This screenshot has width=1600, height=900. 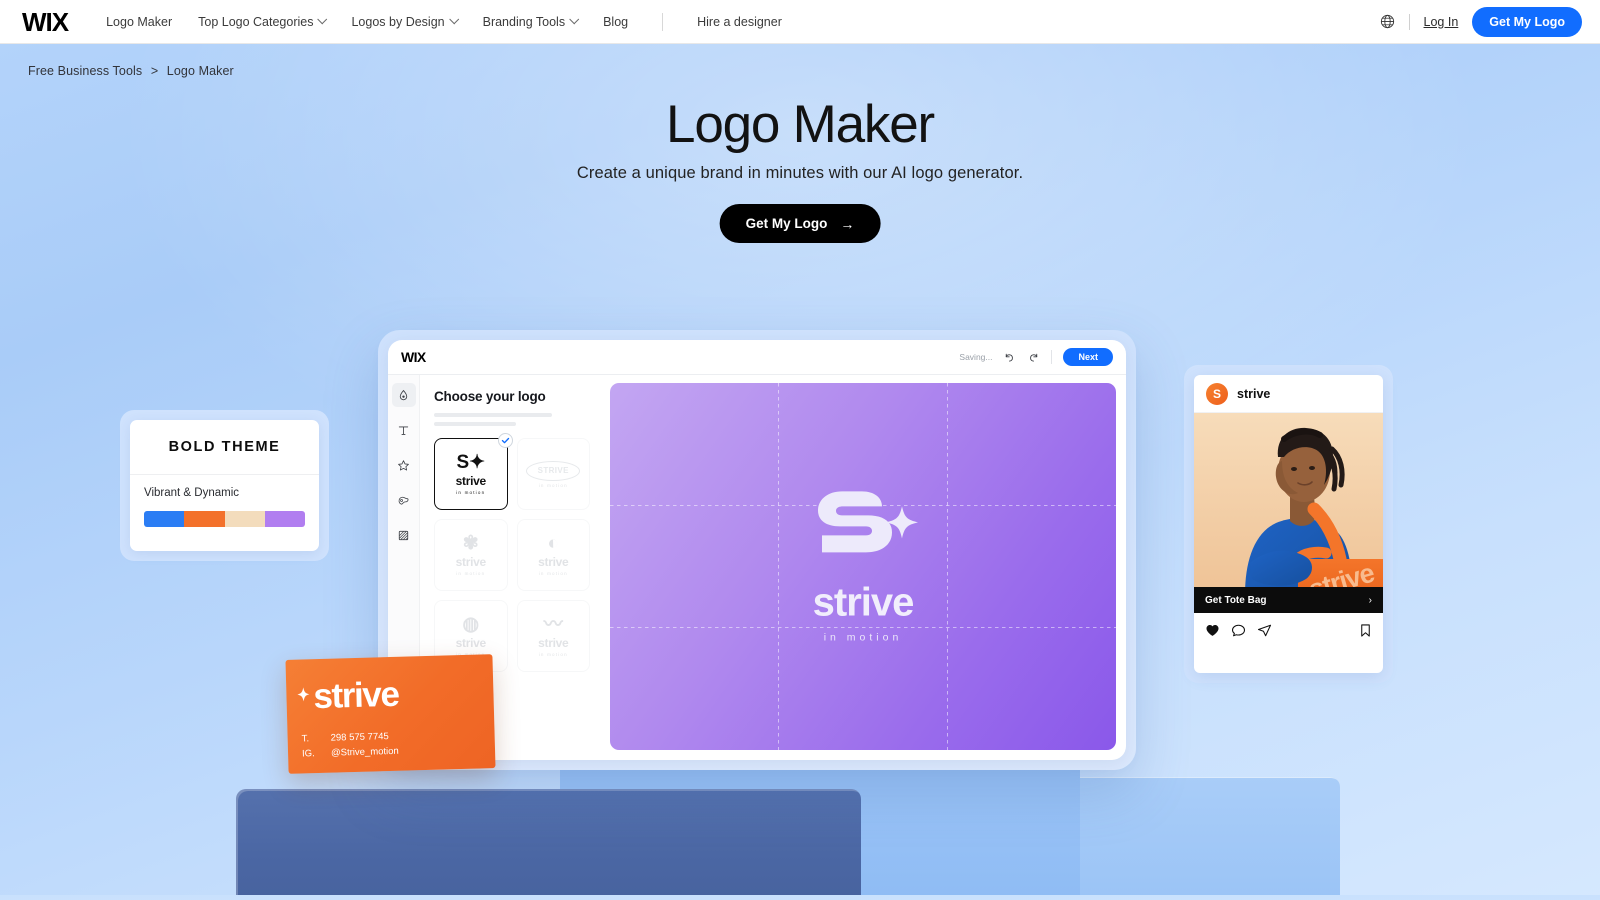 I want to click on page-title: Logo Maker, so click(x=800, y=124).